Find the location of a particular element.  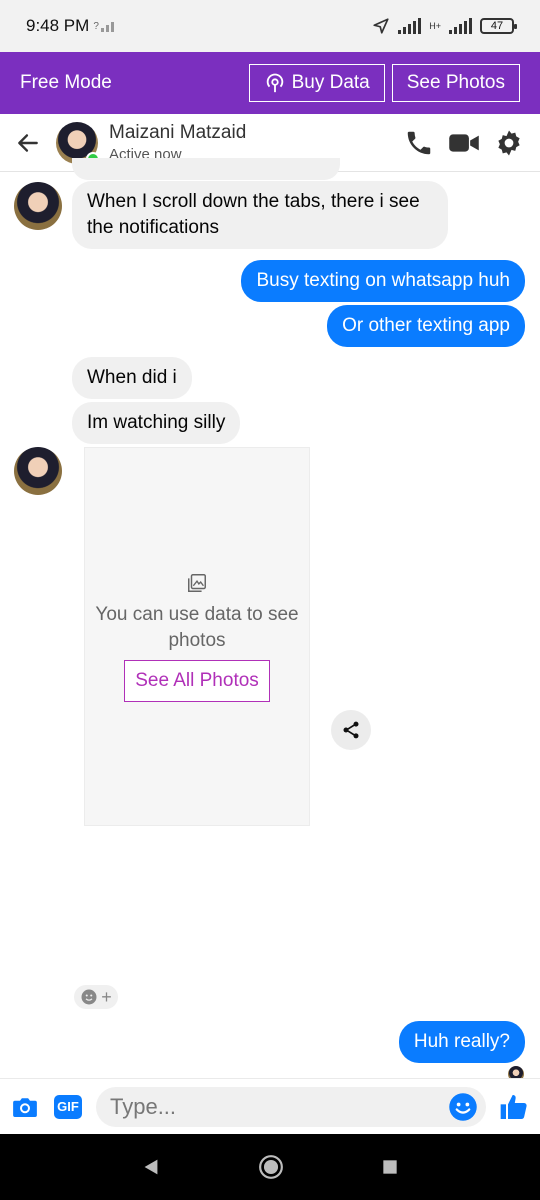

image-icon is located at coordinates (197, 582).